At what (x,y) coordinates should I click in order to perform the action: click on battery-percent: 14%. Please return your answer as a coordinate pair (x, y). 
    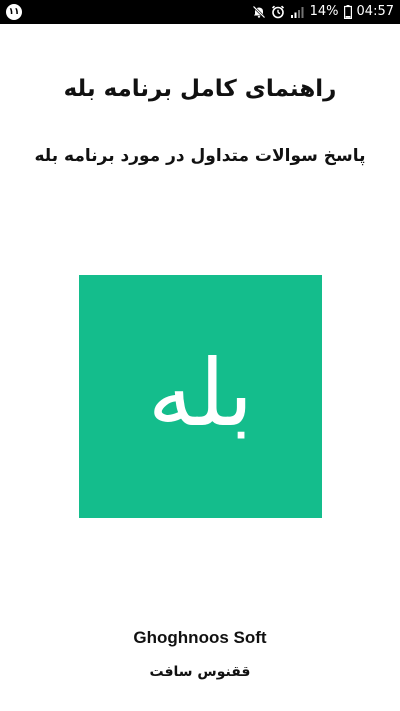
    Looking at the image, I should click on (324, 11).